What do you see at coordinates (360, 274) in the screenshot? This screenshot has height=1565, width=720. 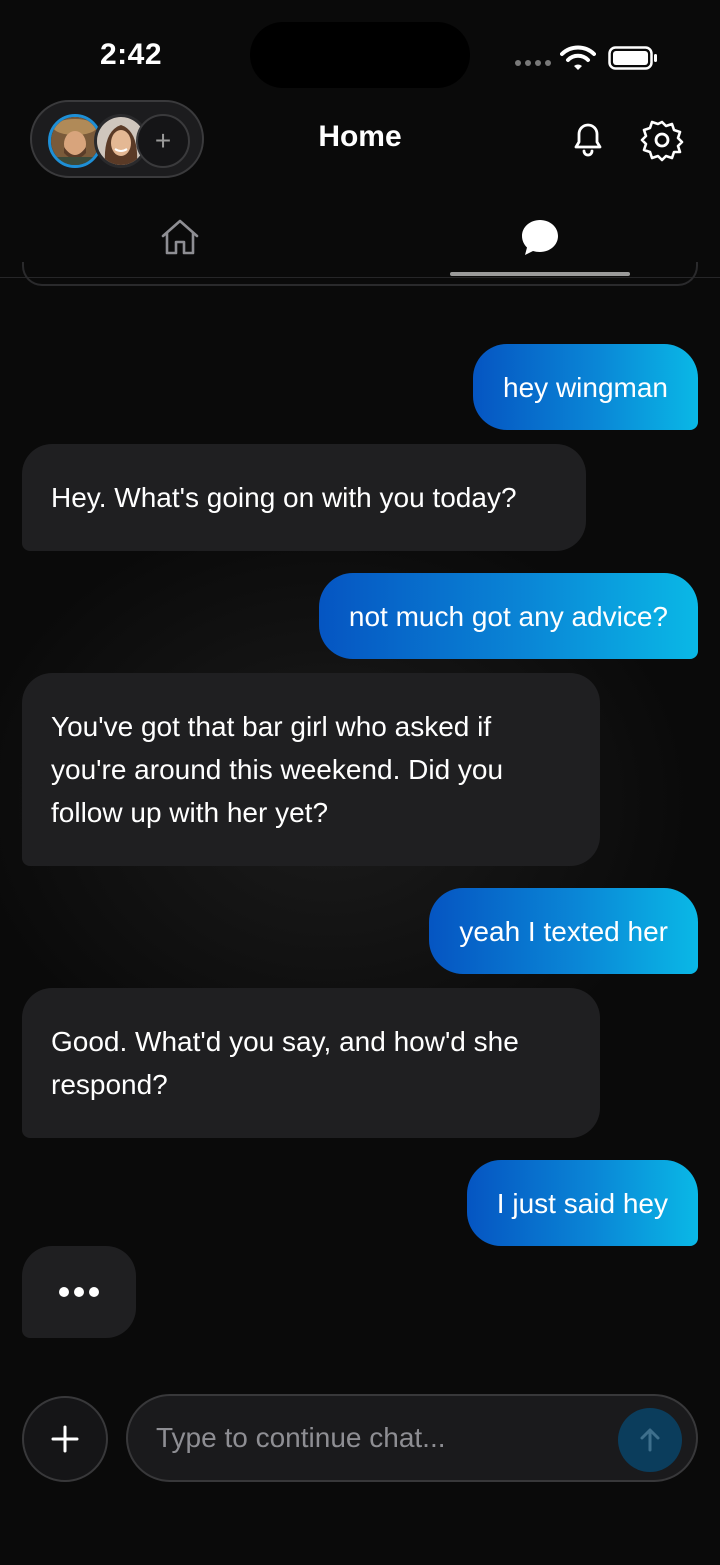 I see `previous-card-edge` at bounding box center [360, 274].